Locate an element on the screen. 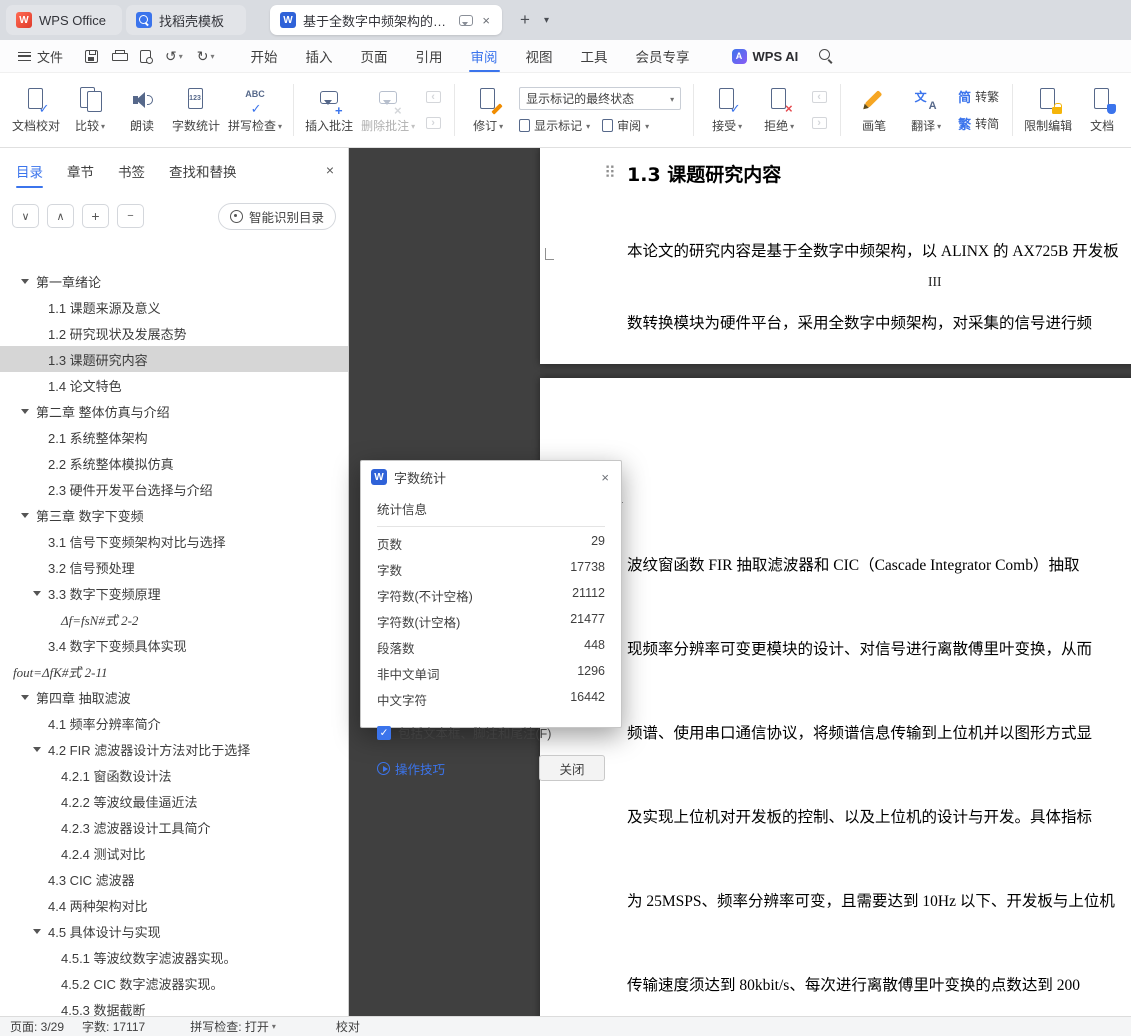  next-comment-button is located at coordinates (433, 123).